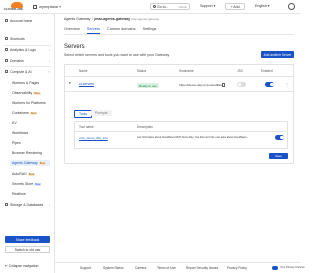  Describe the element at coordinates (292, 267) in the screenshot. I see `footer-link-privacy-choices: Your Privacy Choices` at that location.